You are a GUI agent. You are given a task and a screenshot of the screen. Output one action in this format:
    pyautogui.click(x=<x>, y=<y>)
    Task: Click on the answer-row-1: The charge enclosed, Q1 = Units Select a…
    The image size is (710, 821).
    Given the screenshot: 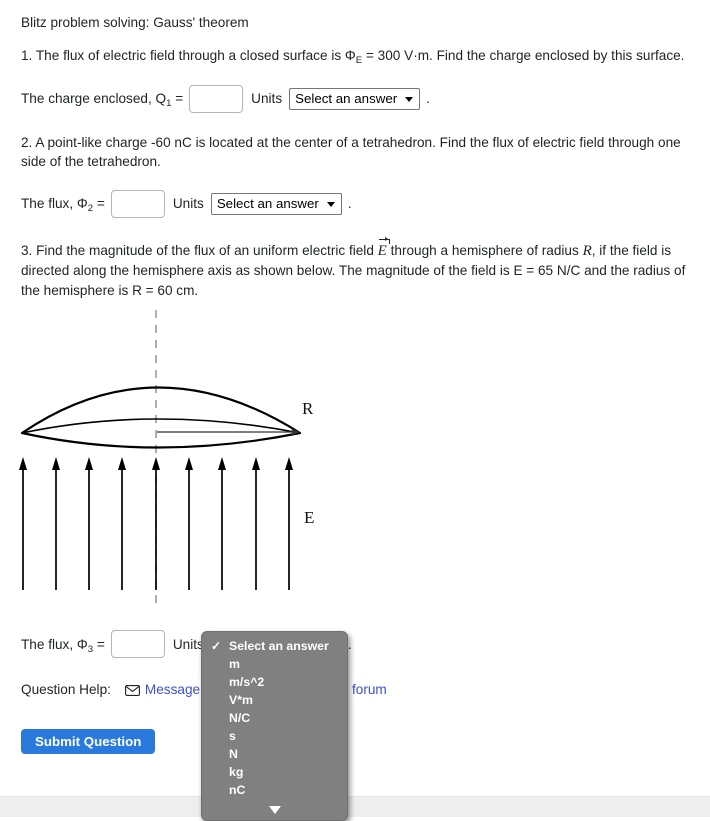 What is the action you would take?
    pyautogui.click(x=353, y=98)
    